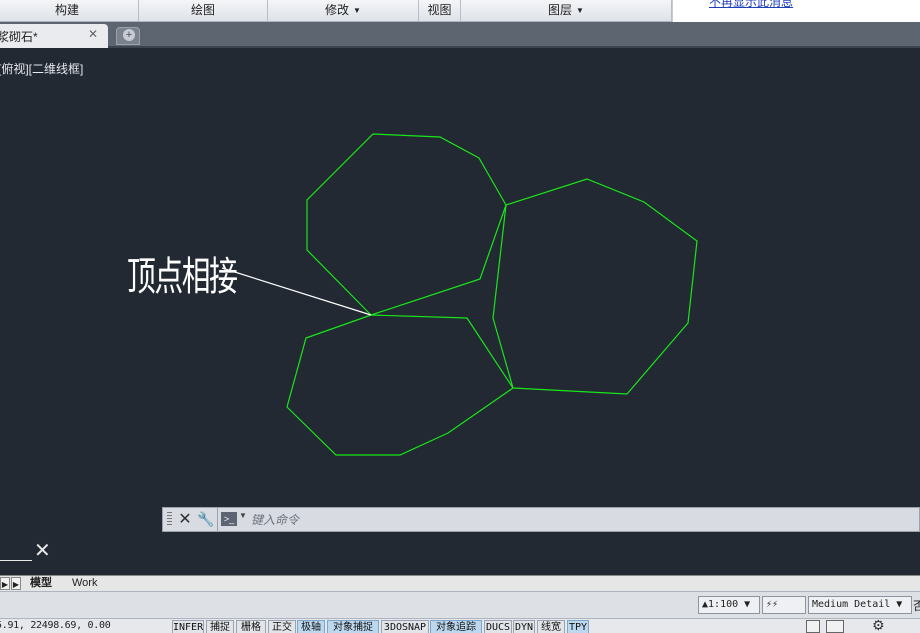 The width and height of the screenshot is (920, 633). Describe the element at coordinates (337, 10) in the screenshot. I see `panel-label: 修改` at that location.